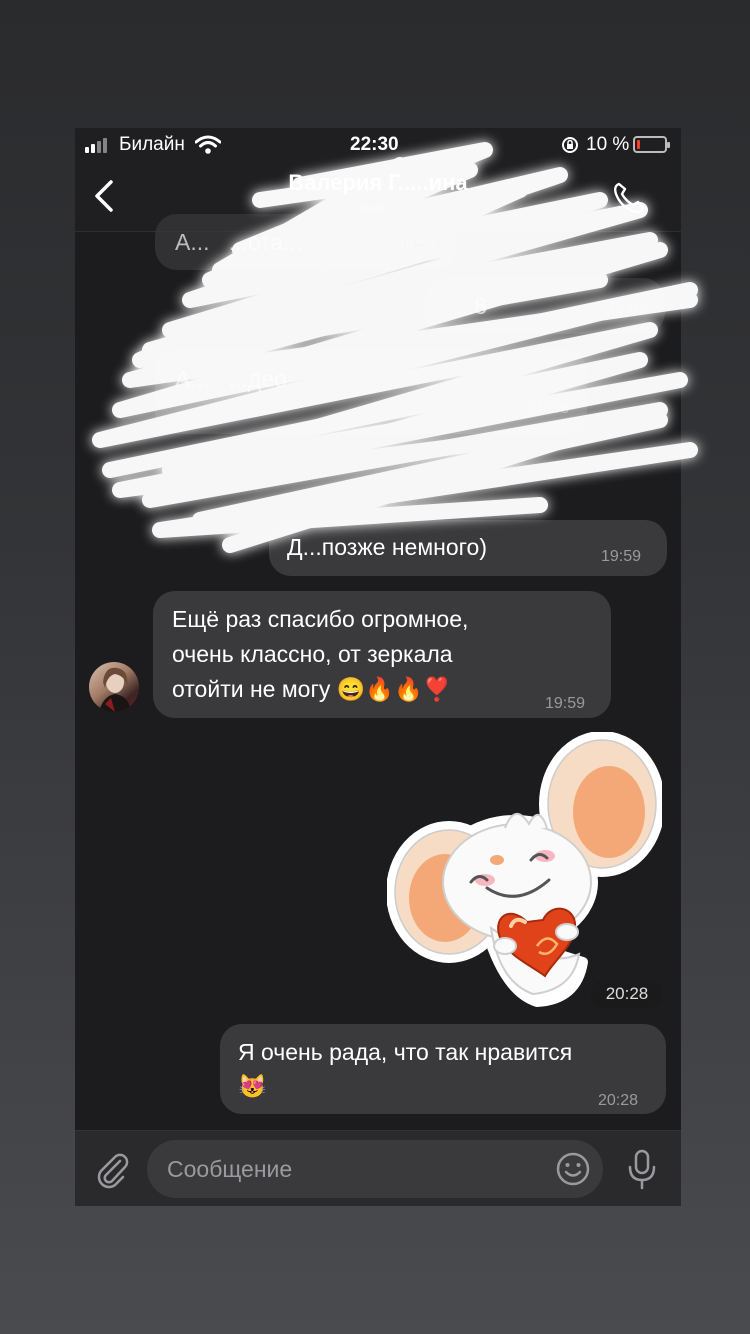 The height and width of the screenshot is (1334, 750). What do you see at coordinates (378, 183) in the screenshot?
I see `contact-name: Валерия Г.....ина` at bounding box center [378, 183].